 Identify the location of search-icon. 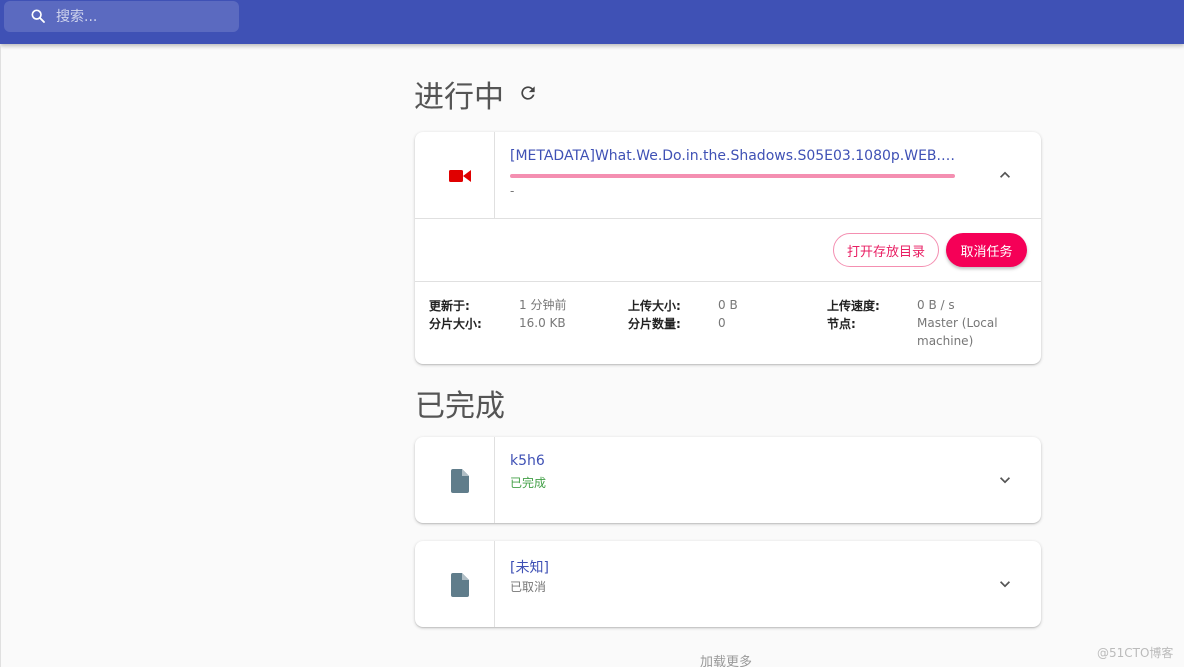
(38, 16).